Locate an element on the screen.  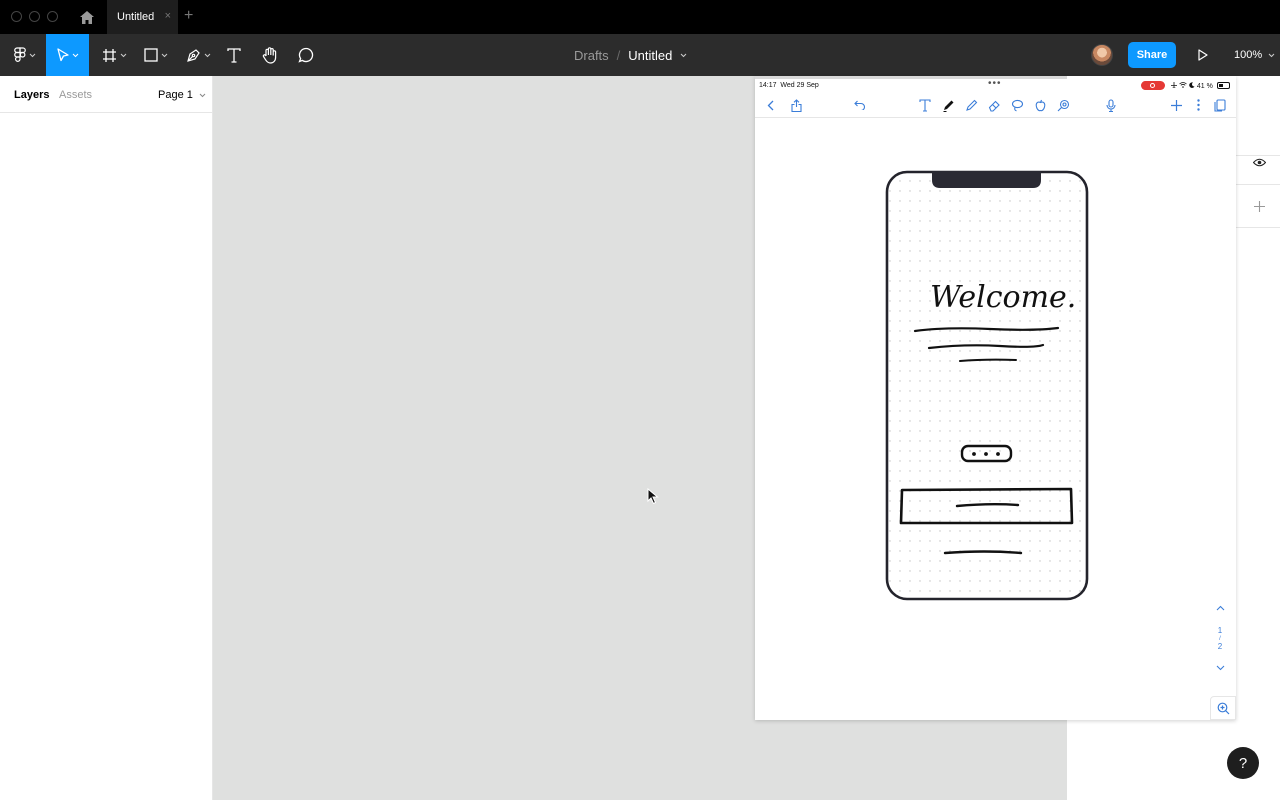
move-tool-button is located at coordinates (67, 55).